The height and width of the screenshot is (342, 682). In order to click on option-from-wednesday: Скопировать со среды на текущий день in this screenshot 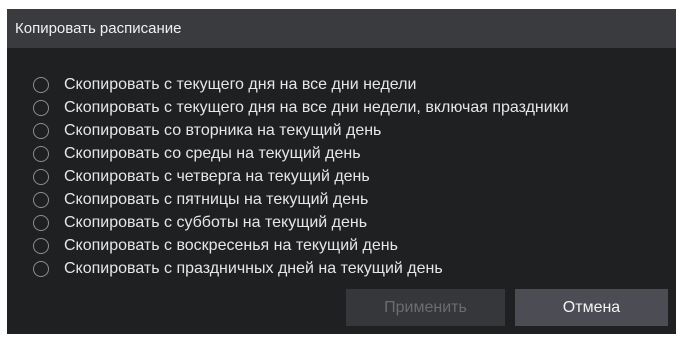, I will do `click(354, 155)`.